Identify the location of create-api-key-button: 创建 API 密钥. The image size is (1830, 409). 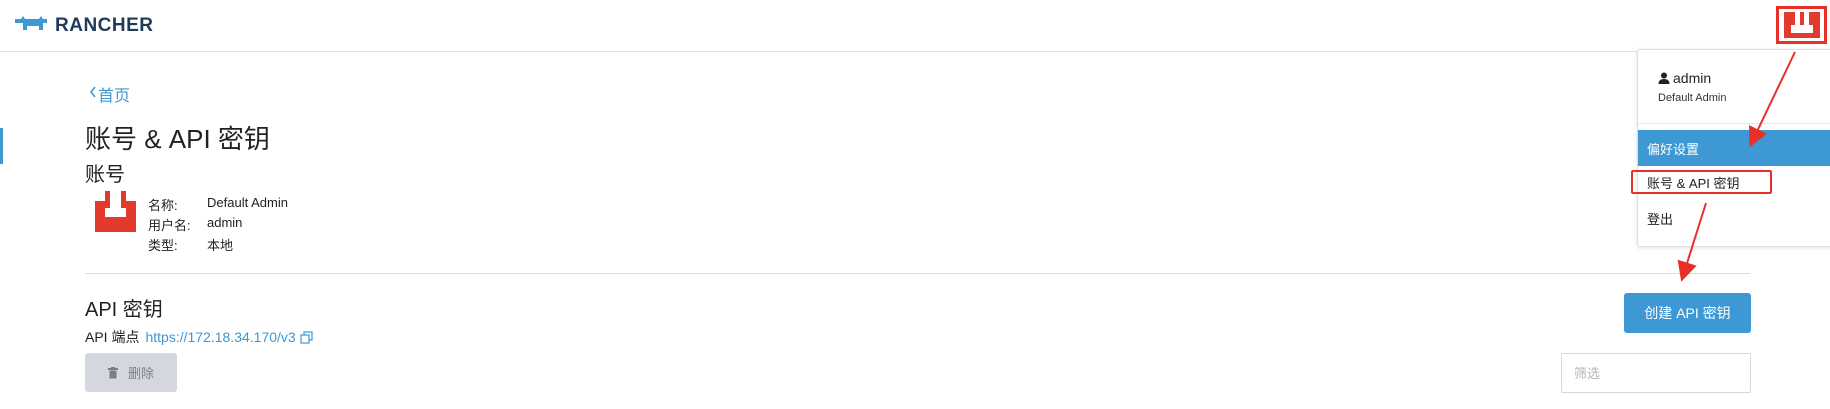
(1687, 313).